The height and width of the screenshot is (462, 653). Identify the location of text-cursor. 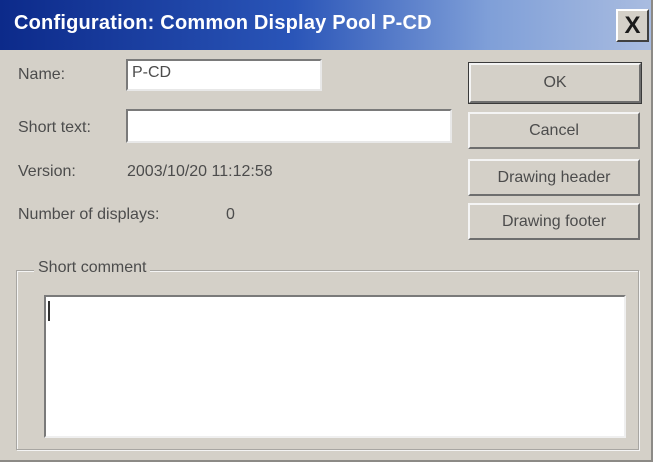
(49, 311).